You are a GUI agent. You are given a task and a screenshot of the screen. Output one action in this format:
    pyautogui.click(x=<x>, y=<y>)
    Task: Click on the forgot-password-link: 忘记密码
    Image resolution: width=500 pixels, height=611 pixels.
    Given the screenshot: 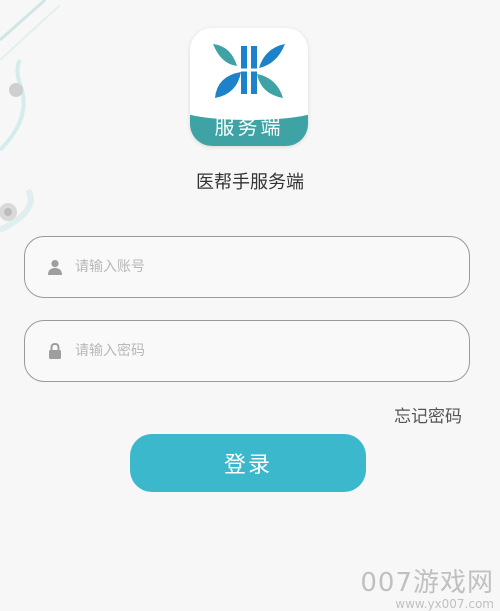 What is the action you would take?
    pyautogui.click(x=428, y=414)
    